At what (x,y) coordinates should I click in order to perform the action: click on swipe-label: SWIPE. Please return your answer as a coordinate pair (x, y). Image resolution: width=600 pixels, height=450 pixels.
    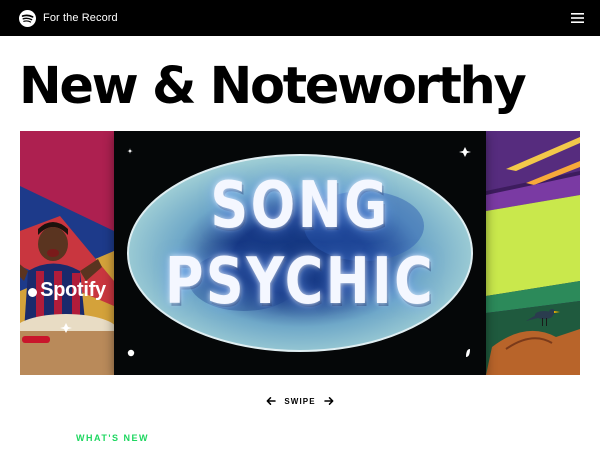
    Looking at the image, I should click on (300, 401).